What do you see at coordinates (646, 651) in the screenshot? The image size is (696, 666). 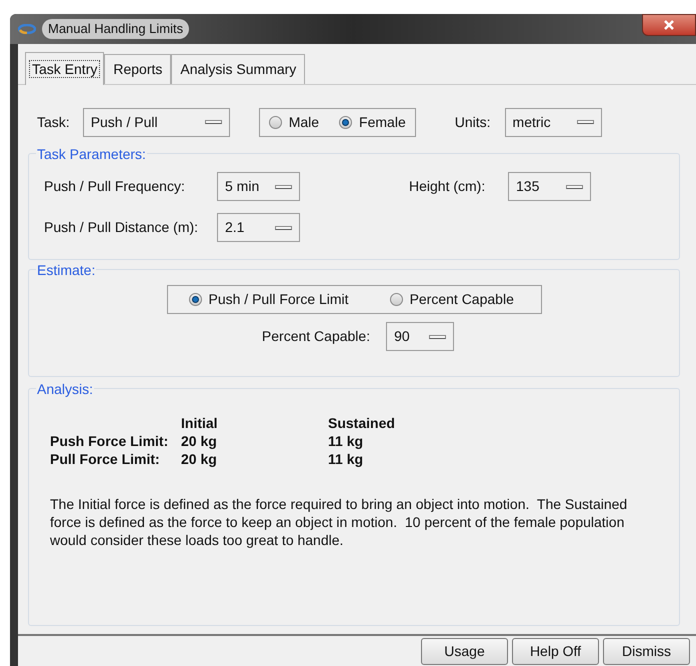 I see `dialog-button: Dismiss` at bounding box center [646, 651].